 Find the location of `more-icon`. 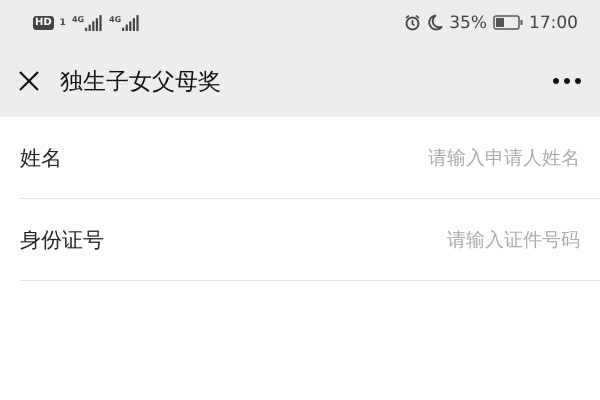

more-icon is located at coordinates (567, 81).